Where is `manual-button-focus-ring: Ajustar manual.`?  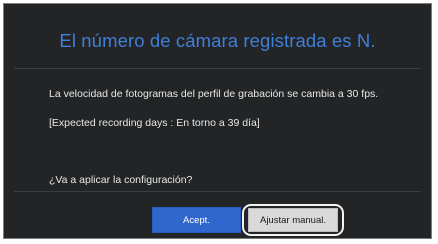
manual-button-focus-ring: Ajustar manual. is located at coordinates (293, 220).